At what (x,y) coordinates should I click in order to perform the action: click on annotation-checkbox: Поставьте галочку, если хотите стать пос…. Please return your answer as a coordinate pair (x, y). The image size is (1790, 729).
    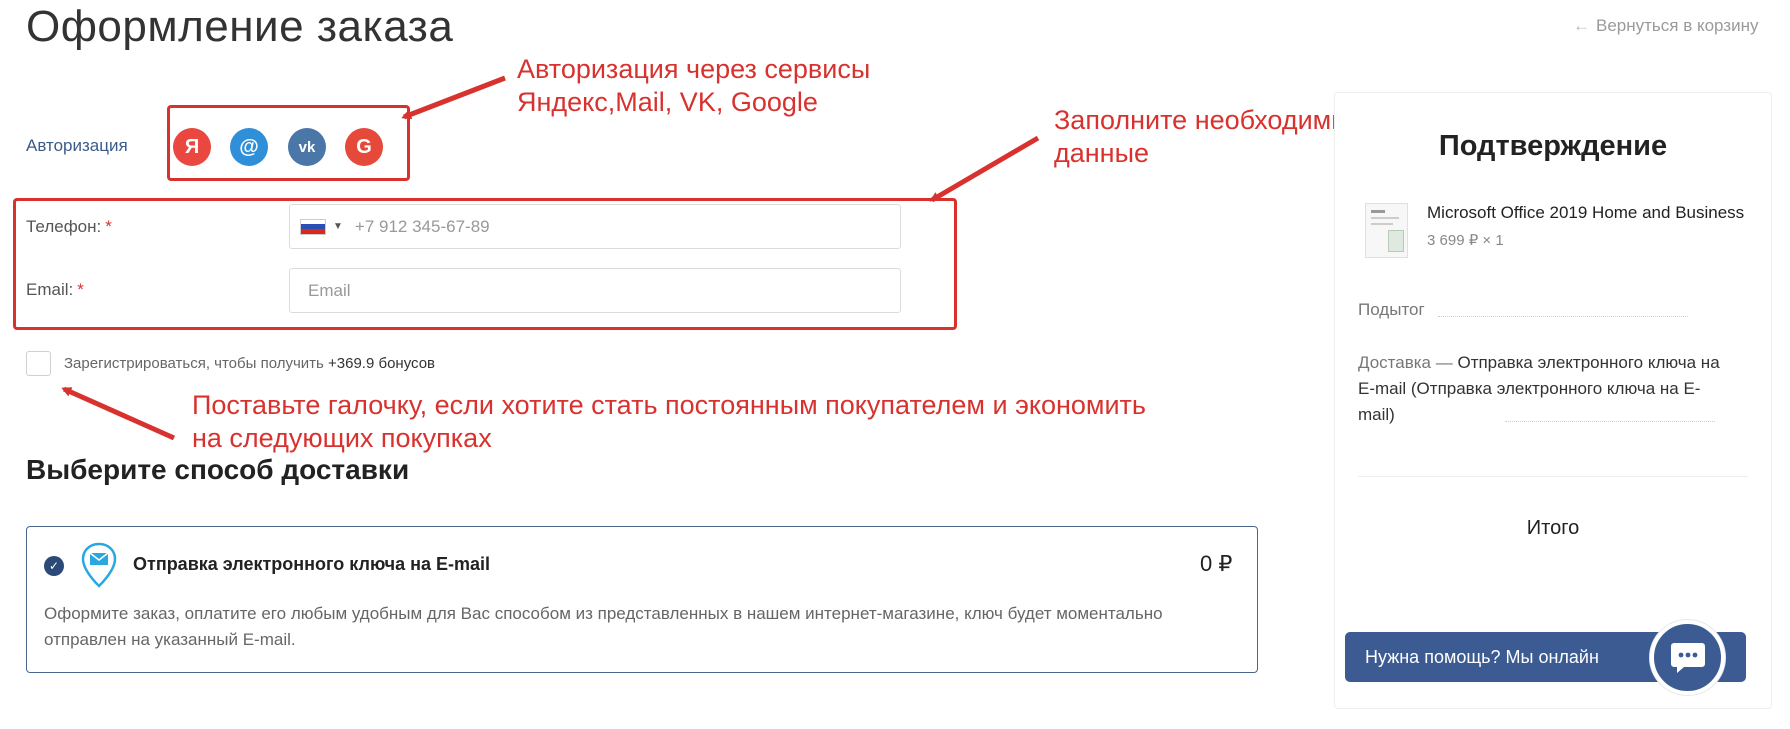
    Looking at the image, I should click on (669, 422).